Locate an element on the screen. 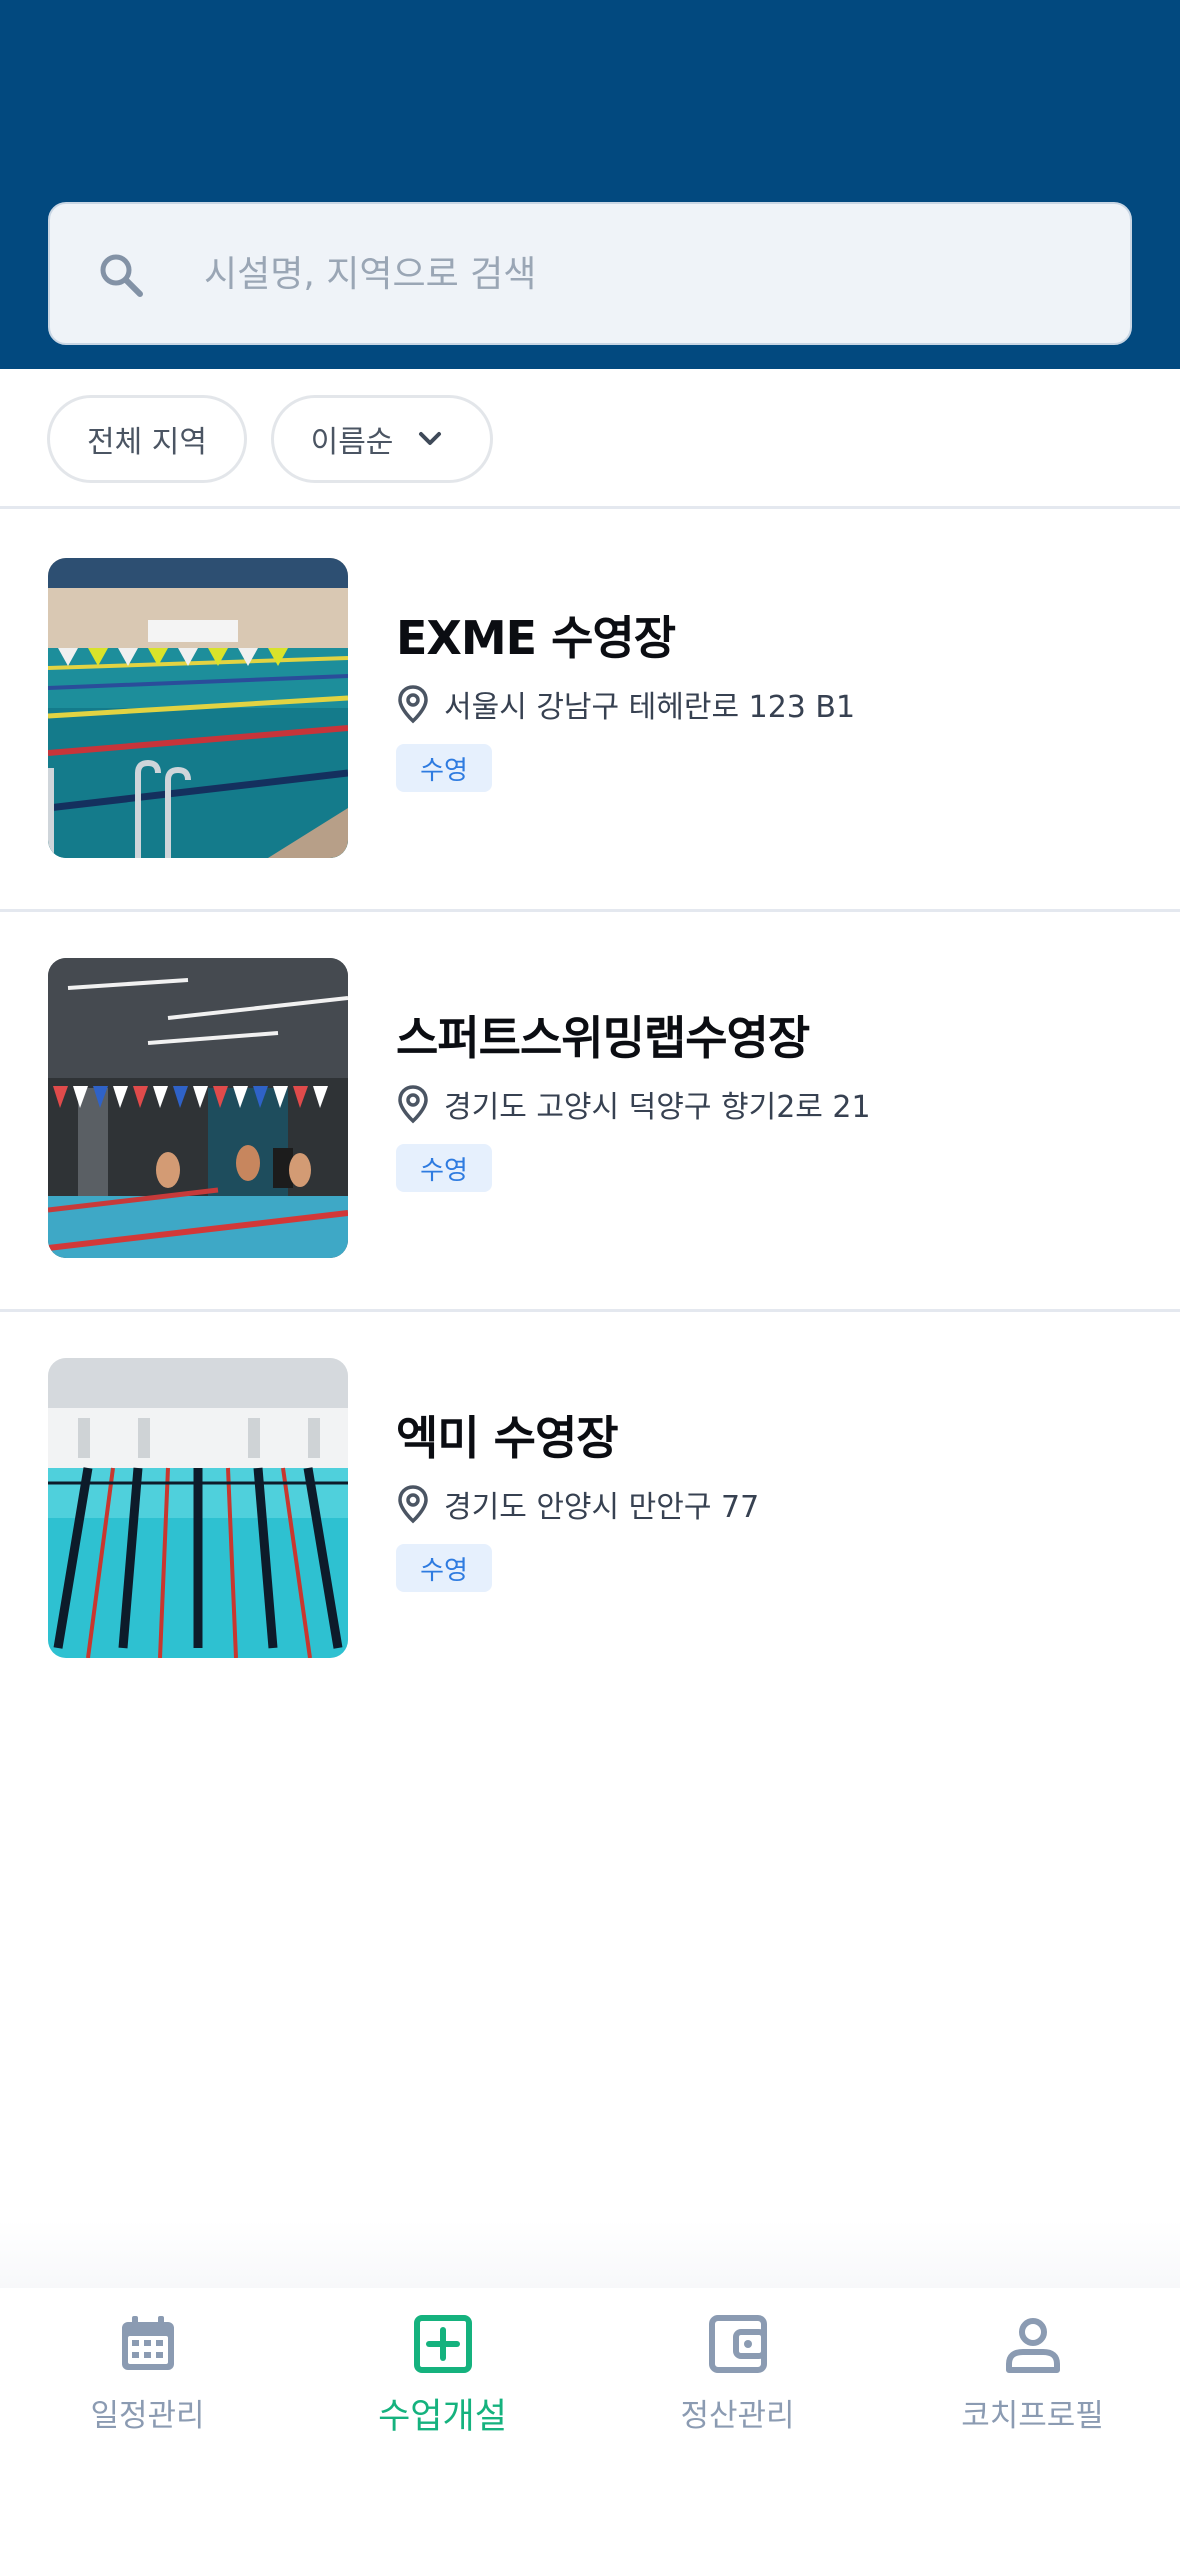 The width and height of the screenshot is (1180, 2558). facility-address-text: 서울시 강남구 테헤란로 123 B1 is located at coordinates (650, 707).